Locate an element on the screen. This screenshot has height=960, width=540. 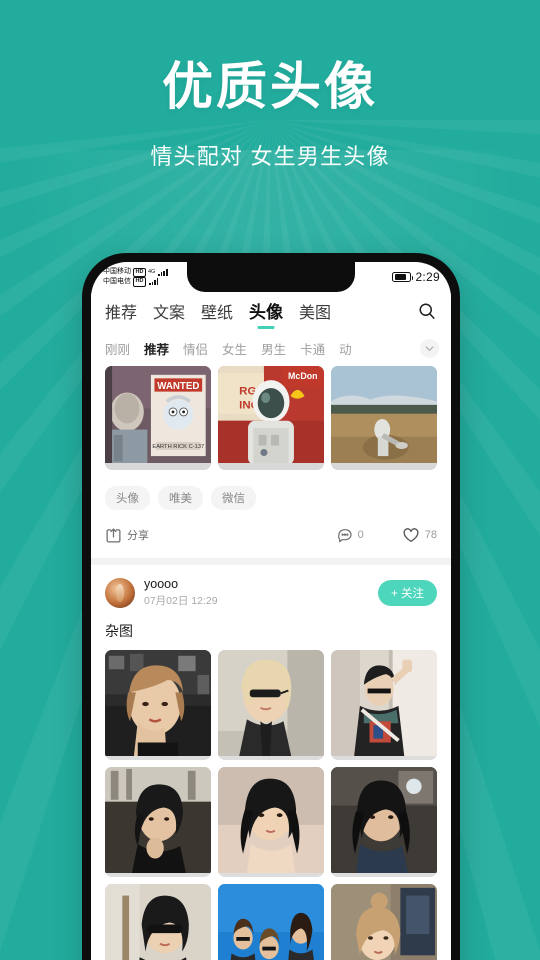
svg-text: WANTED is located at coordinates (178, 386).